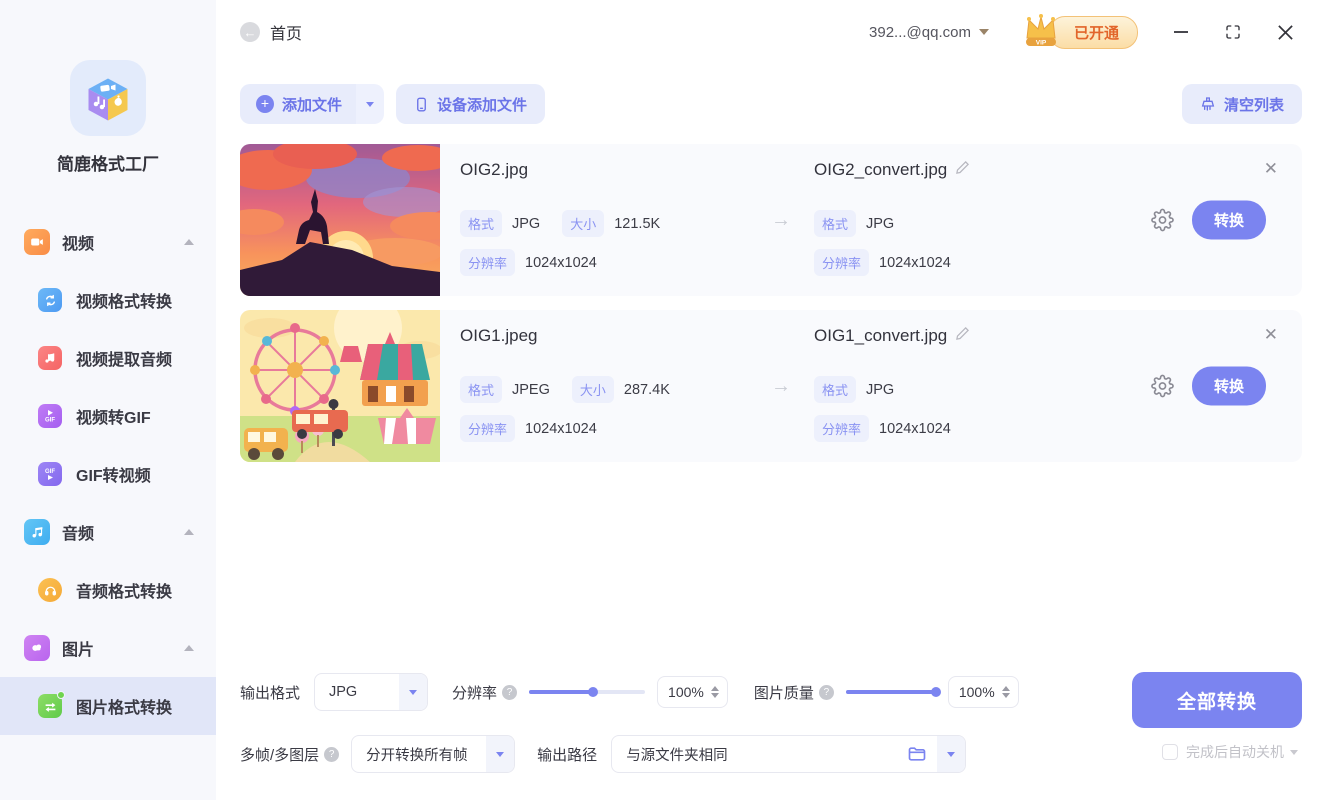 The height and width of the screenshot is (800, 1326). Describe the element at coordinates (1233, 32) in the screenshot. I see `maximize-button` at that location.